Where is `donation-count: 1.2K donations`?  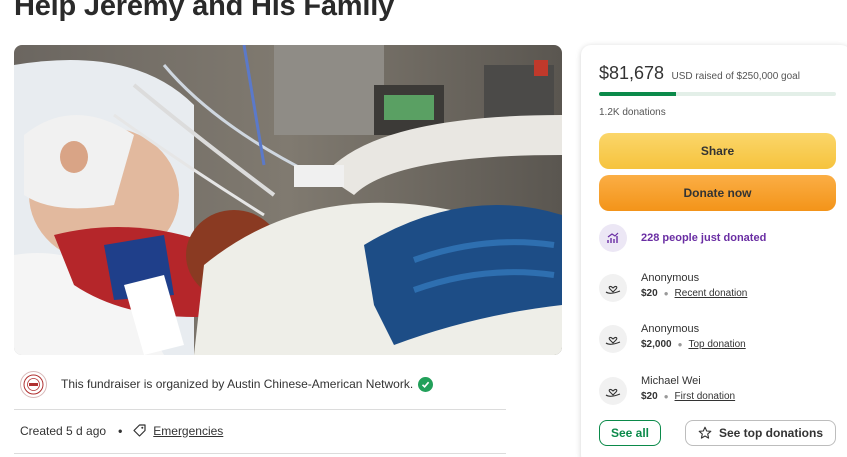
donation-count: 1.2K donations is located at coordinates (632, 112).